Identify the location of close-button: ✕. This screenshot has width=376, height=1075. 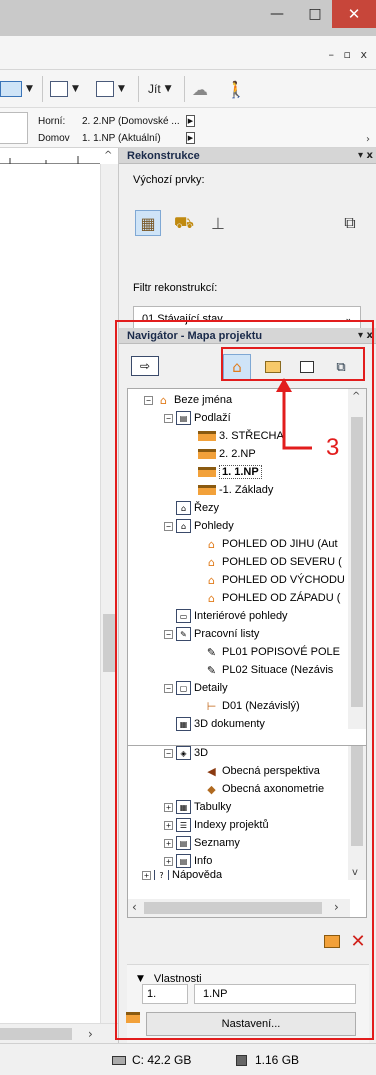
(354, 14).